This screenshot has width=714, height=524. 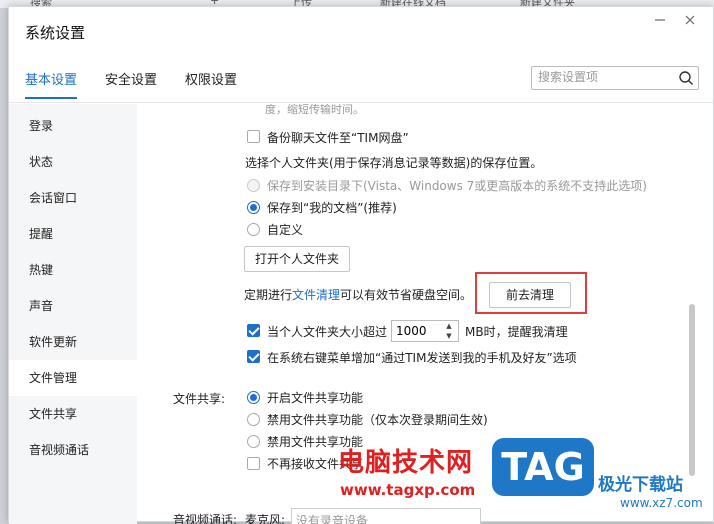 I want to click on sidebar-item-status: 状态, so click(x=73, y=162).